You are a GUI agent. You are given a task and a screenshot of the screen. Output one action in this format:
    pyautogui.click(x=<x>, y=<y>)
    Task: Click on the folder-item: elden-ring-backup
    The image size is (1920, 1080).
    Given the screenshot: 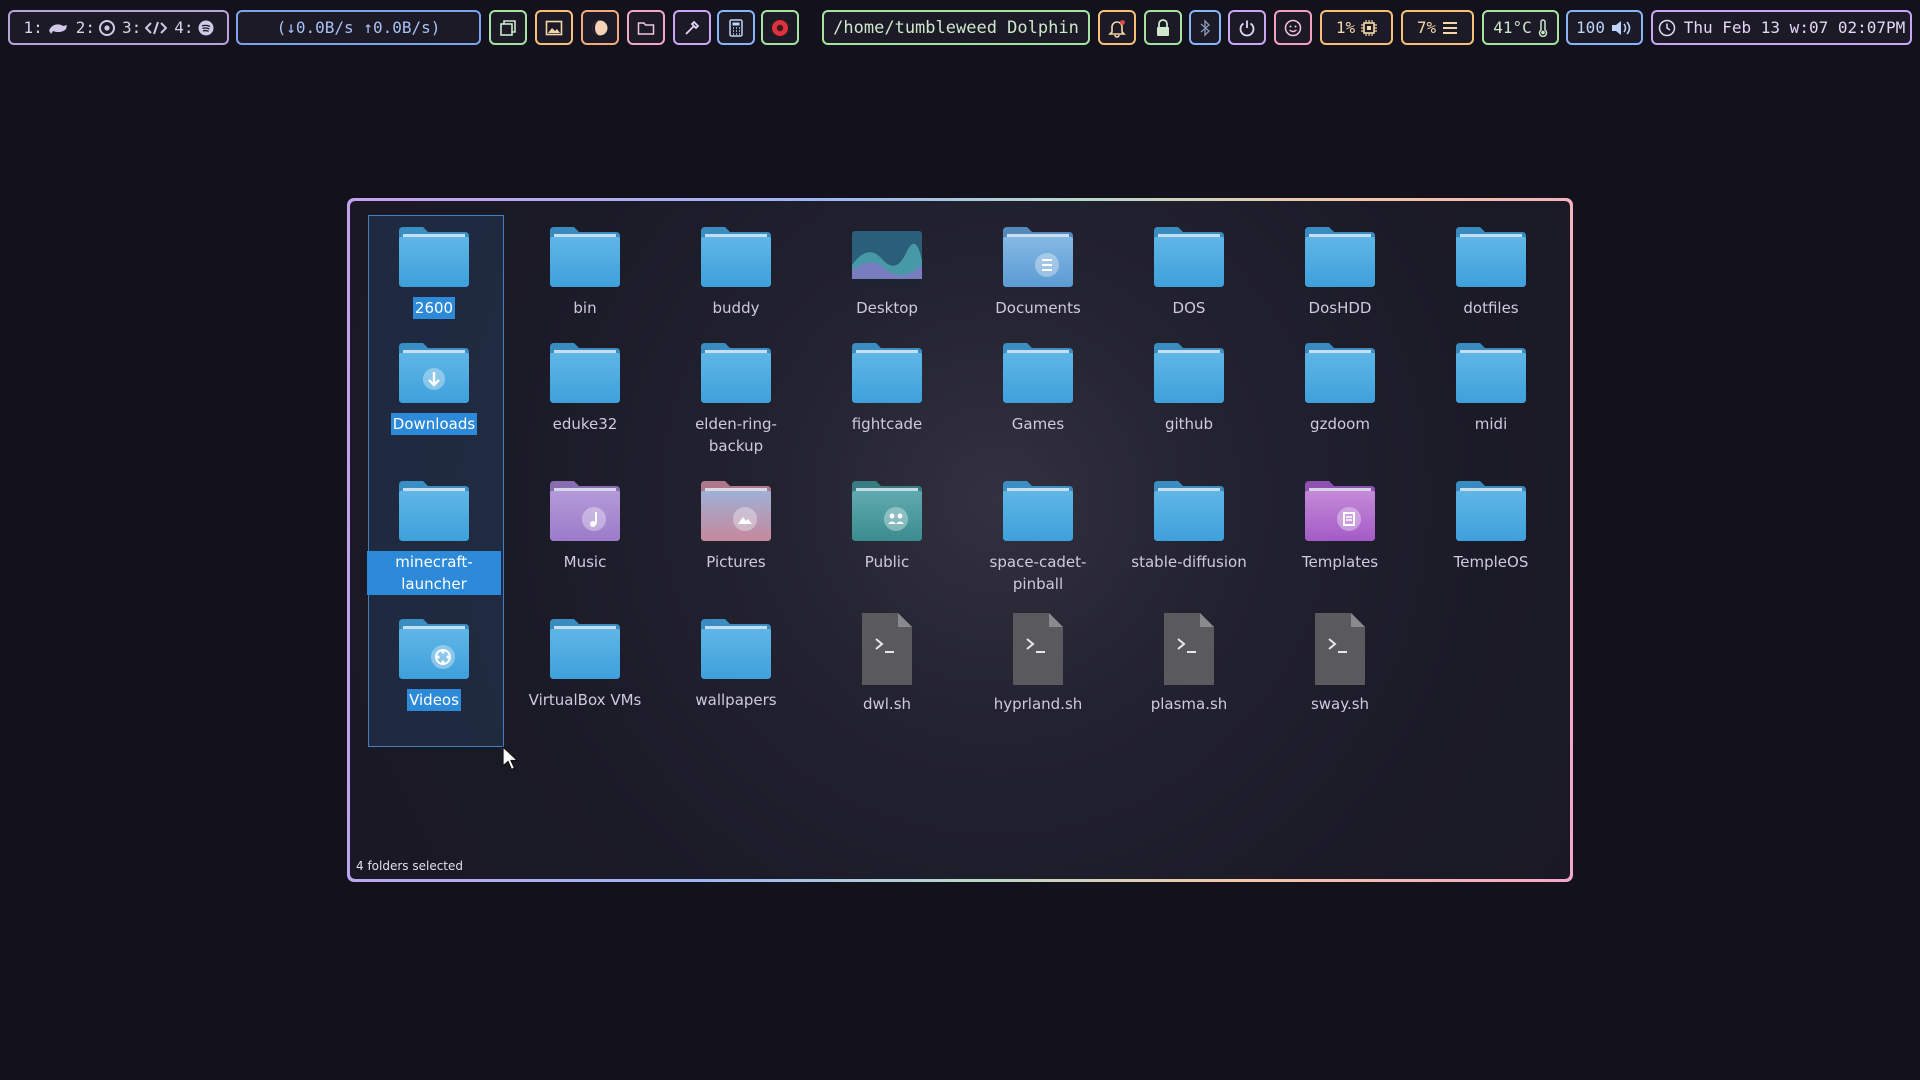 What is the action you would take?
    pyautogui.click(x=736, y=399)
    